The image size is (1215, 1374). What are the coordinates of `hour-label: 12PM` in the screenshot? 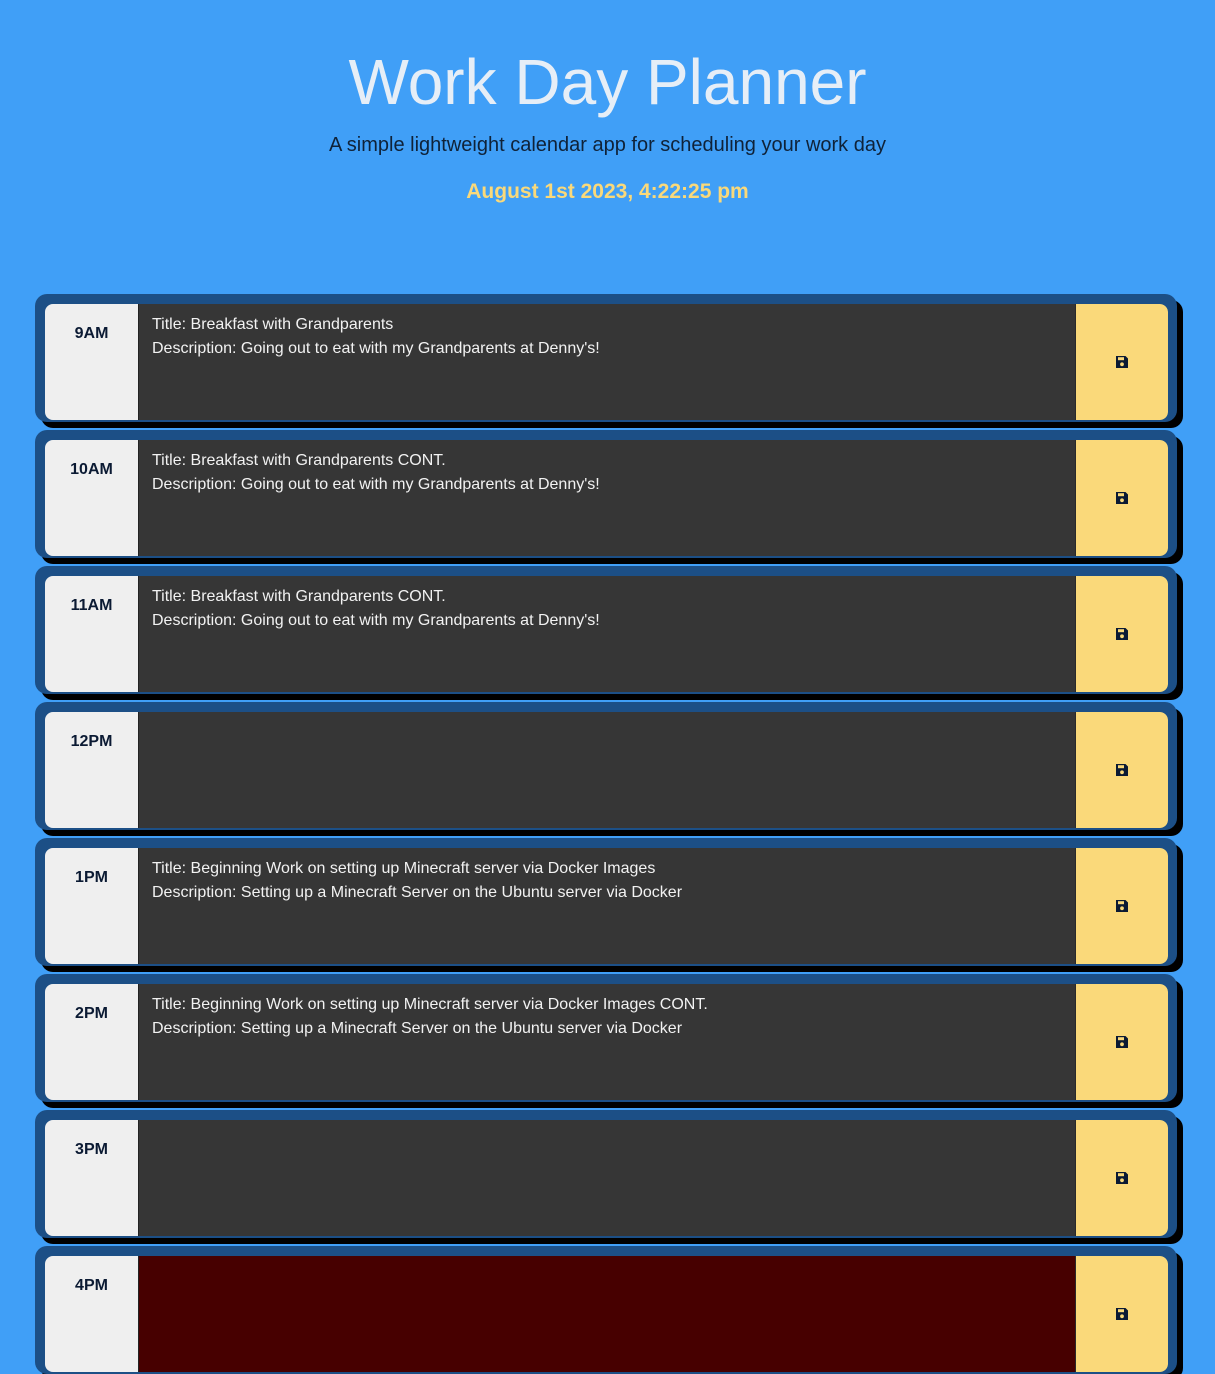 It's located at (92, 770).